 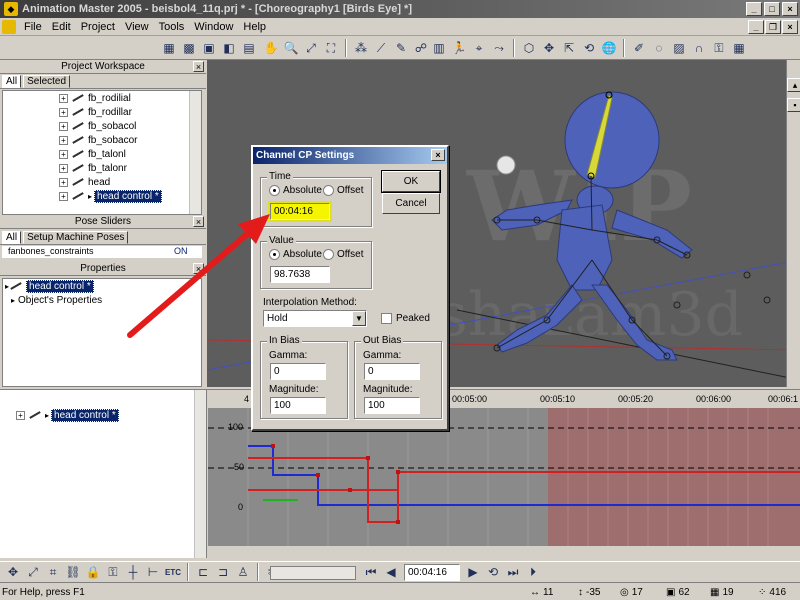 I want to click on move-icon: ✥, so click(x=13, y=572).